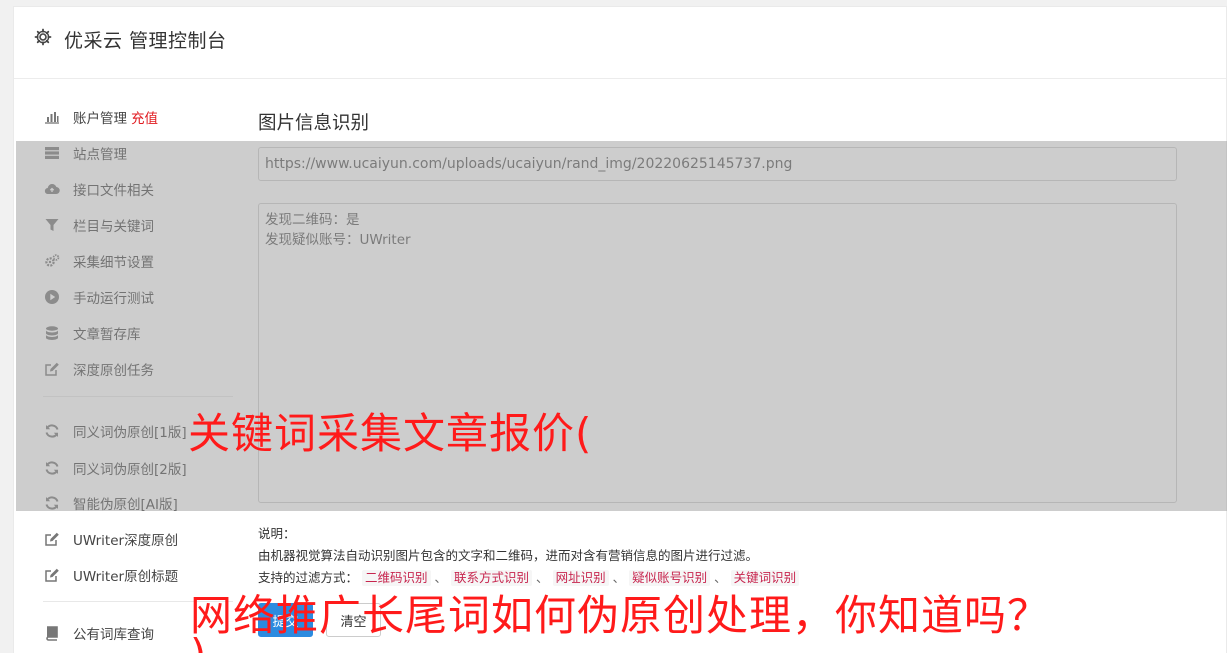 The image size is (1227, 653). I want to click on bar-chart-icon, so click(52, 117).